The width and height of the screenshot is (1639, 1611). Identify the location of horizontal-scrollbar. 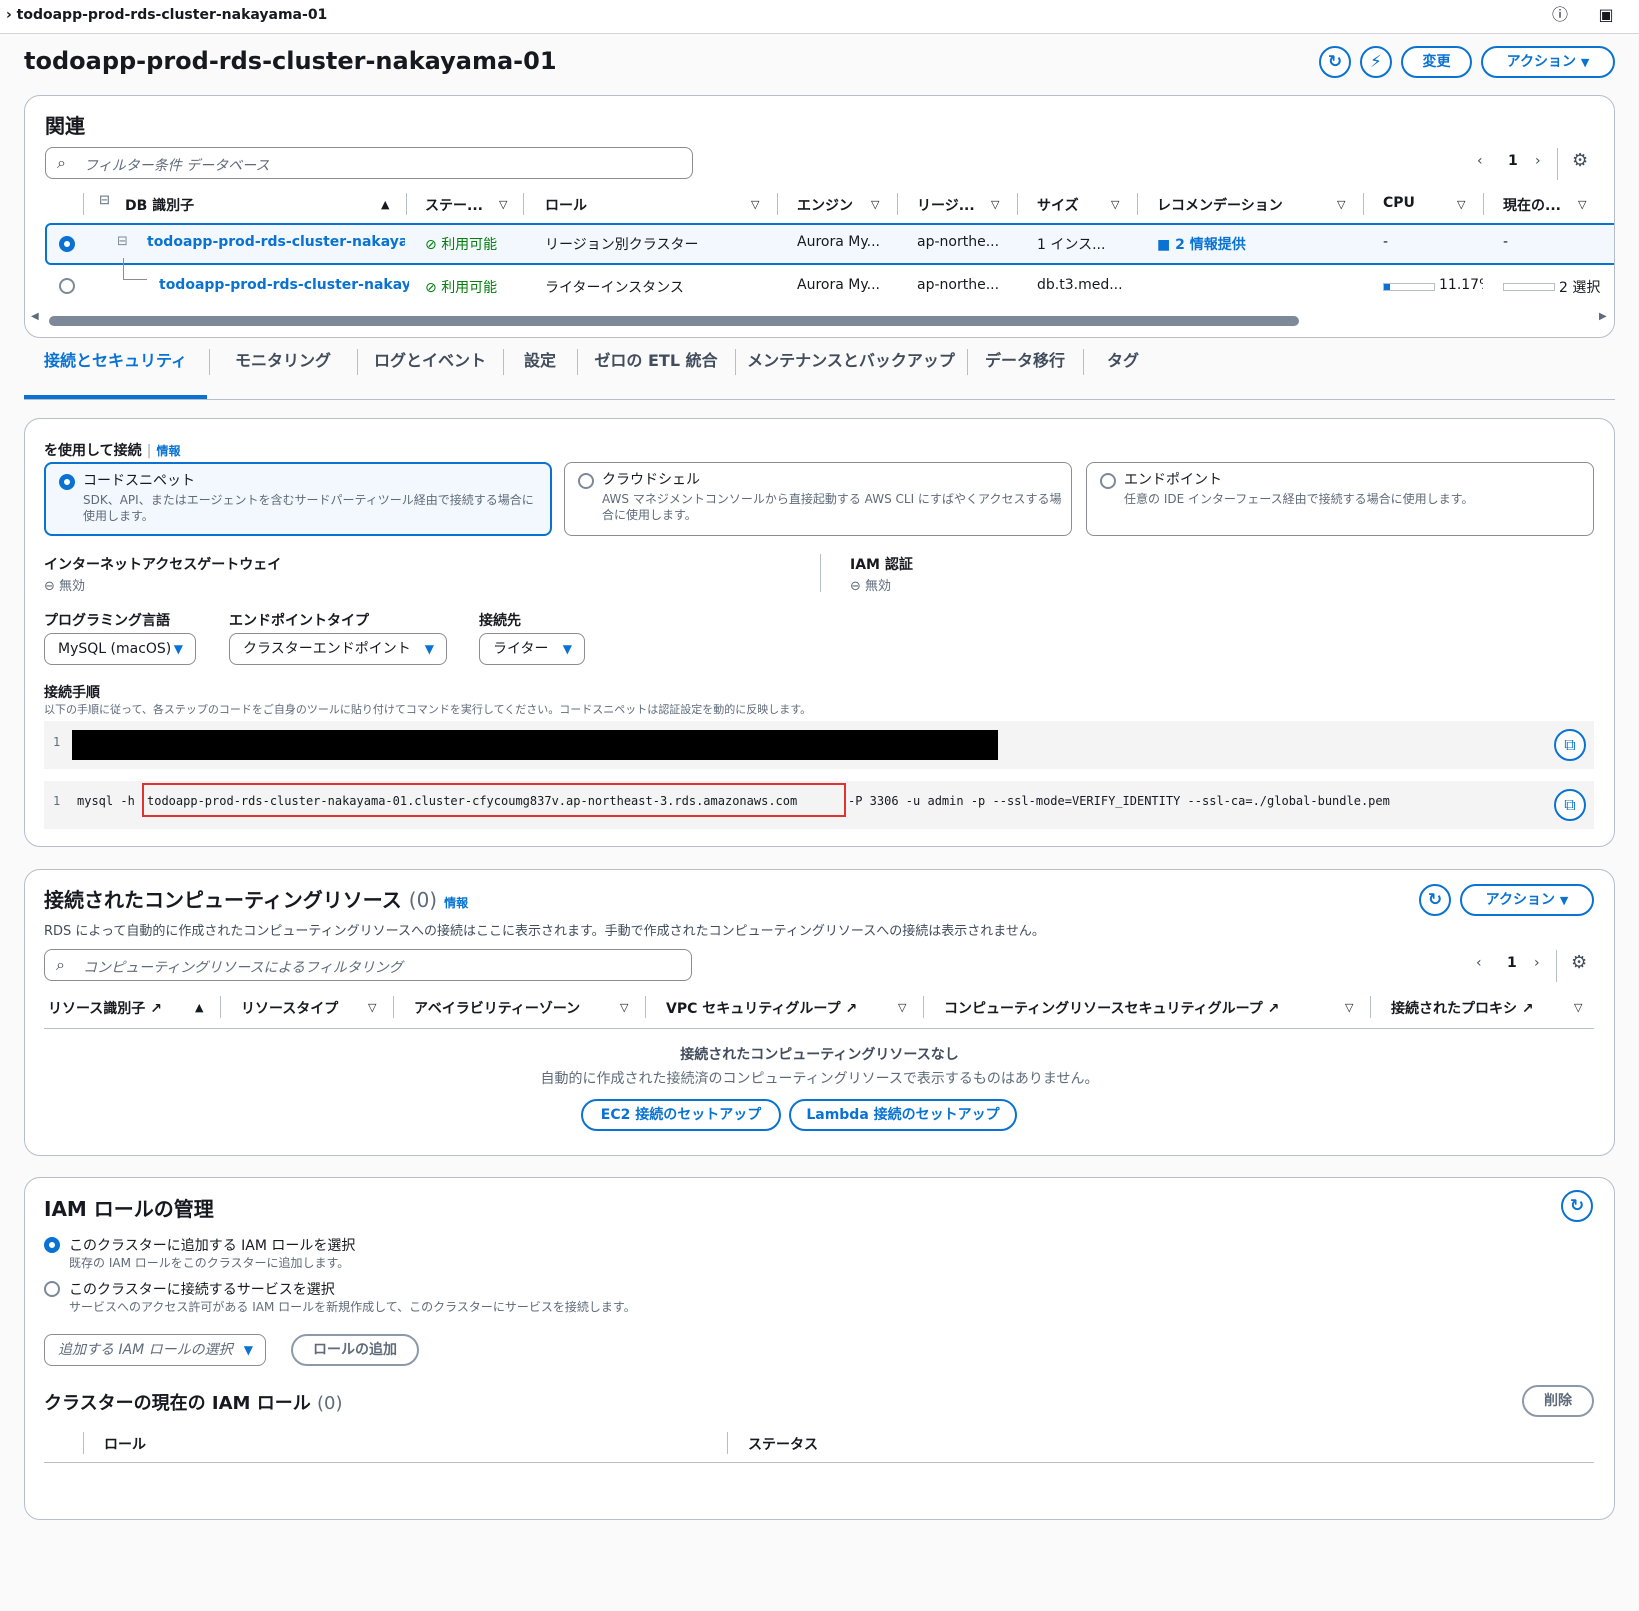
(674, 321).